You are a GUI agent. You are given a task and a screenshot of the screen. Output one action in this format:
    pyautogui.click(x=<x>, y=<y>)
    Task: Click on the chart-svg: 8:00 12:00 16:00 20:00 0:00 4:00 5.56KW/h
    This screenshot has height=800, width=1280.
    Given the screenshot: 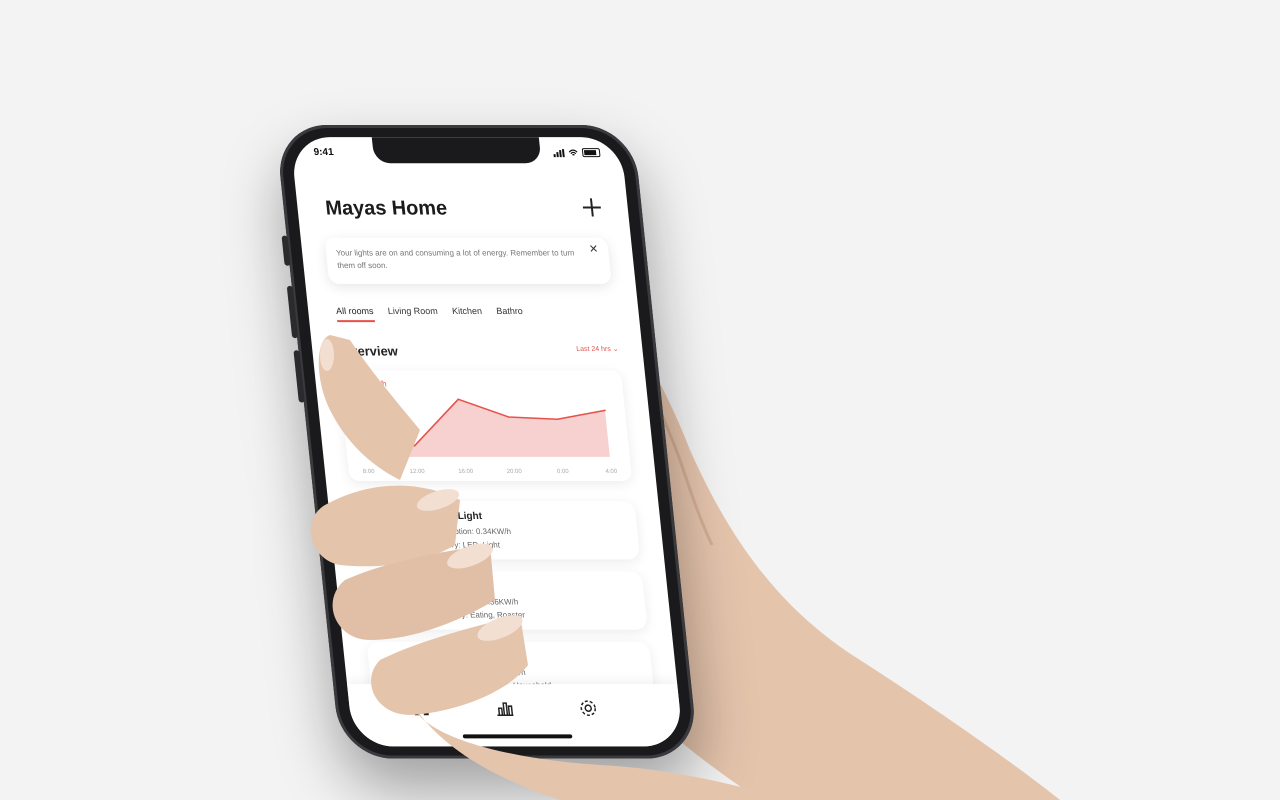 What is the action you would take?
    pyautogui.click(x=484, y=427)
    